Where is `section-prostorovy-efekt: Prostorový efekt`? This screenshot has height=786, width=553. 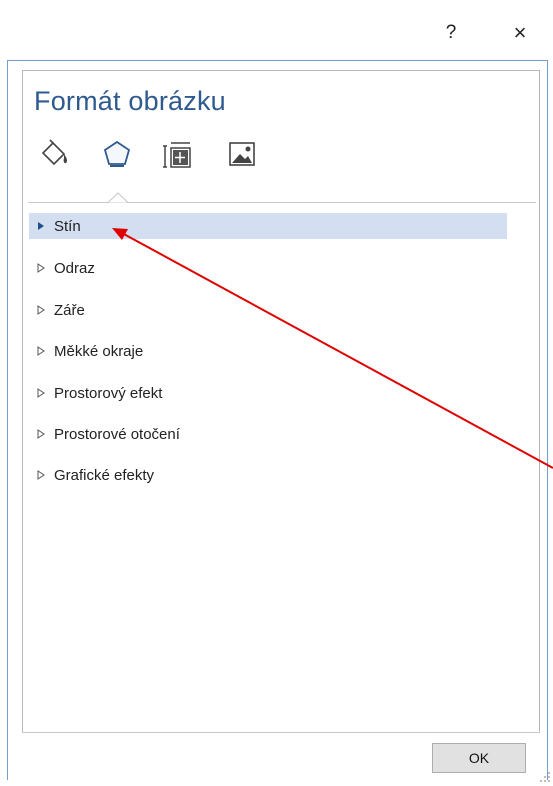 section-prostorovy-efekt: Prostorový efekt is located at coordinates (268, 393).